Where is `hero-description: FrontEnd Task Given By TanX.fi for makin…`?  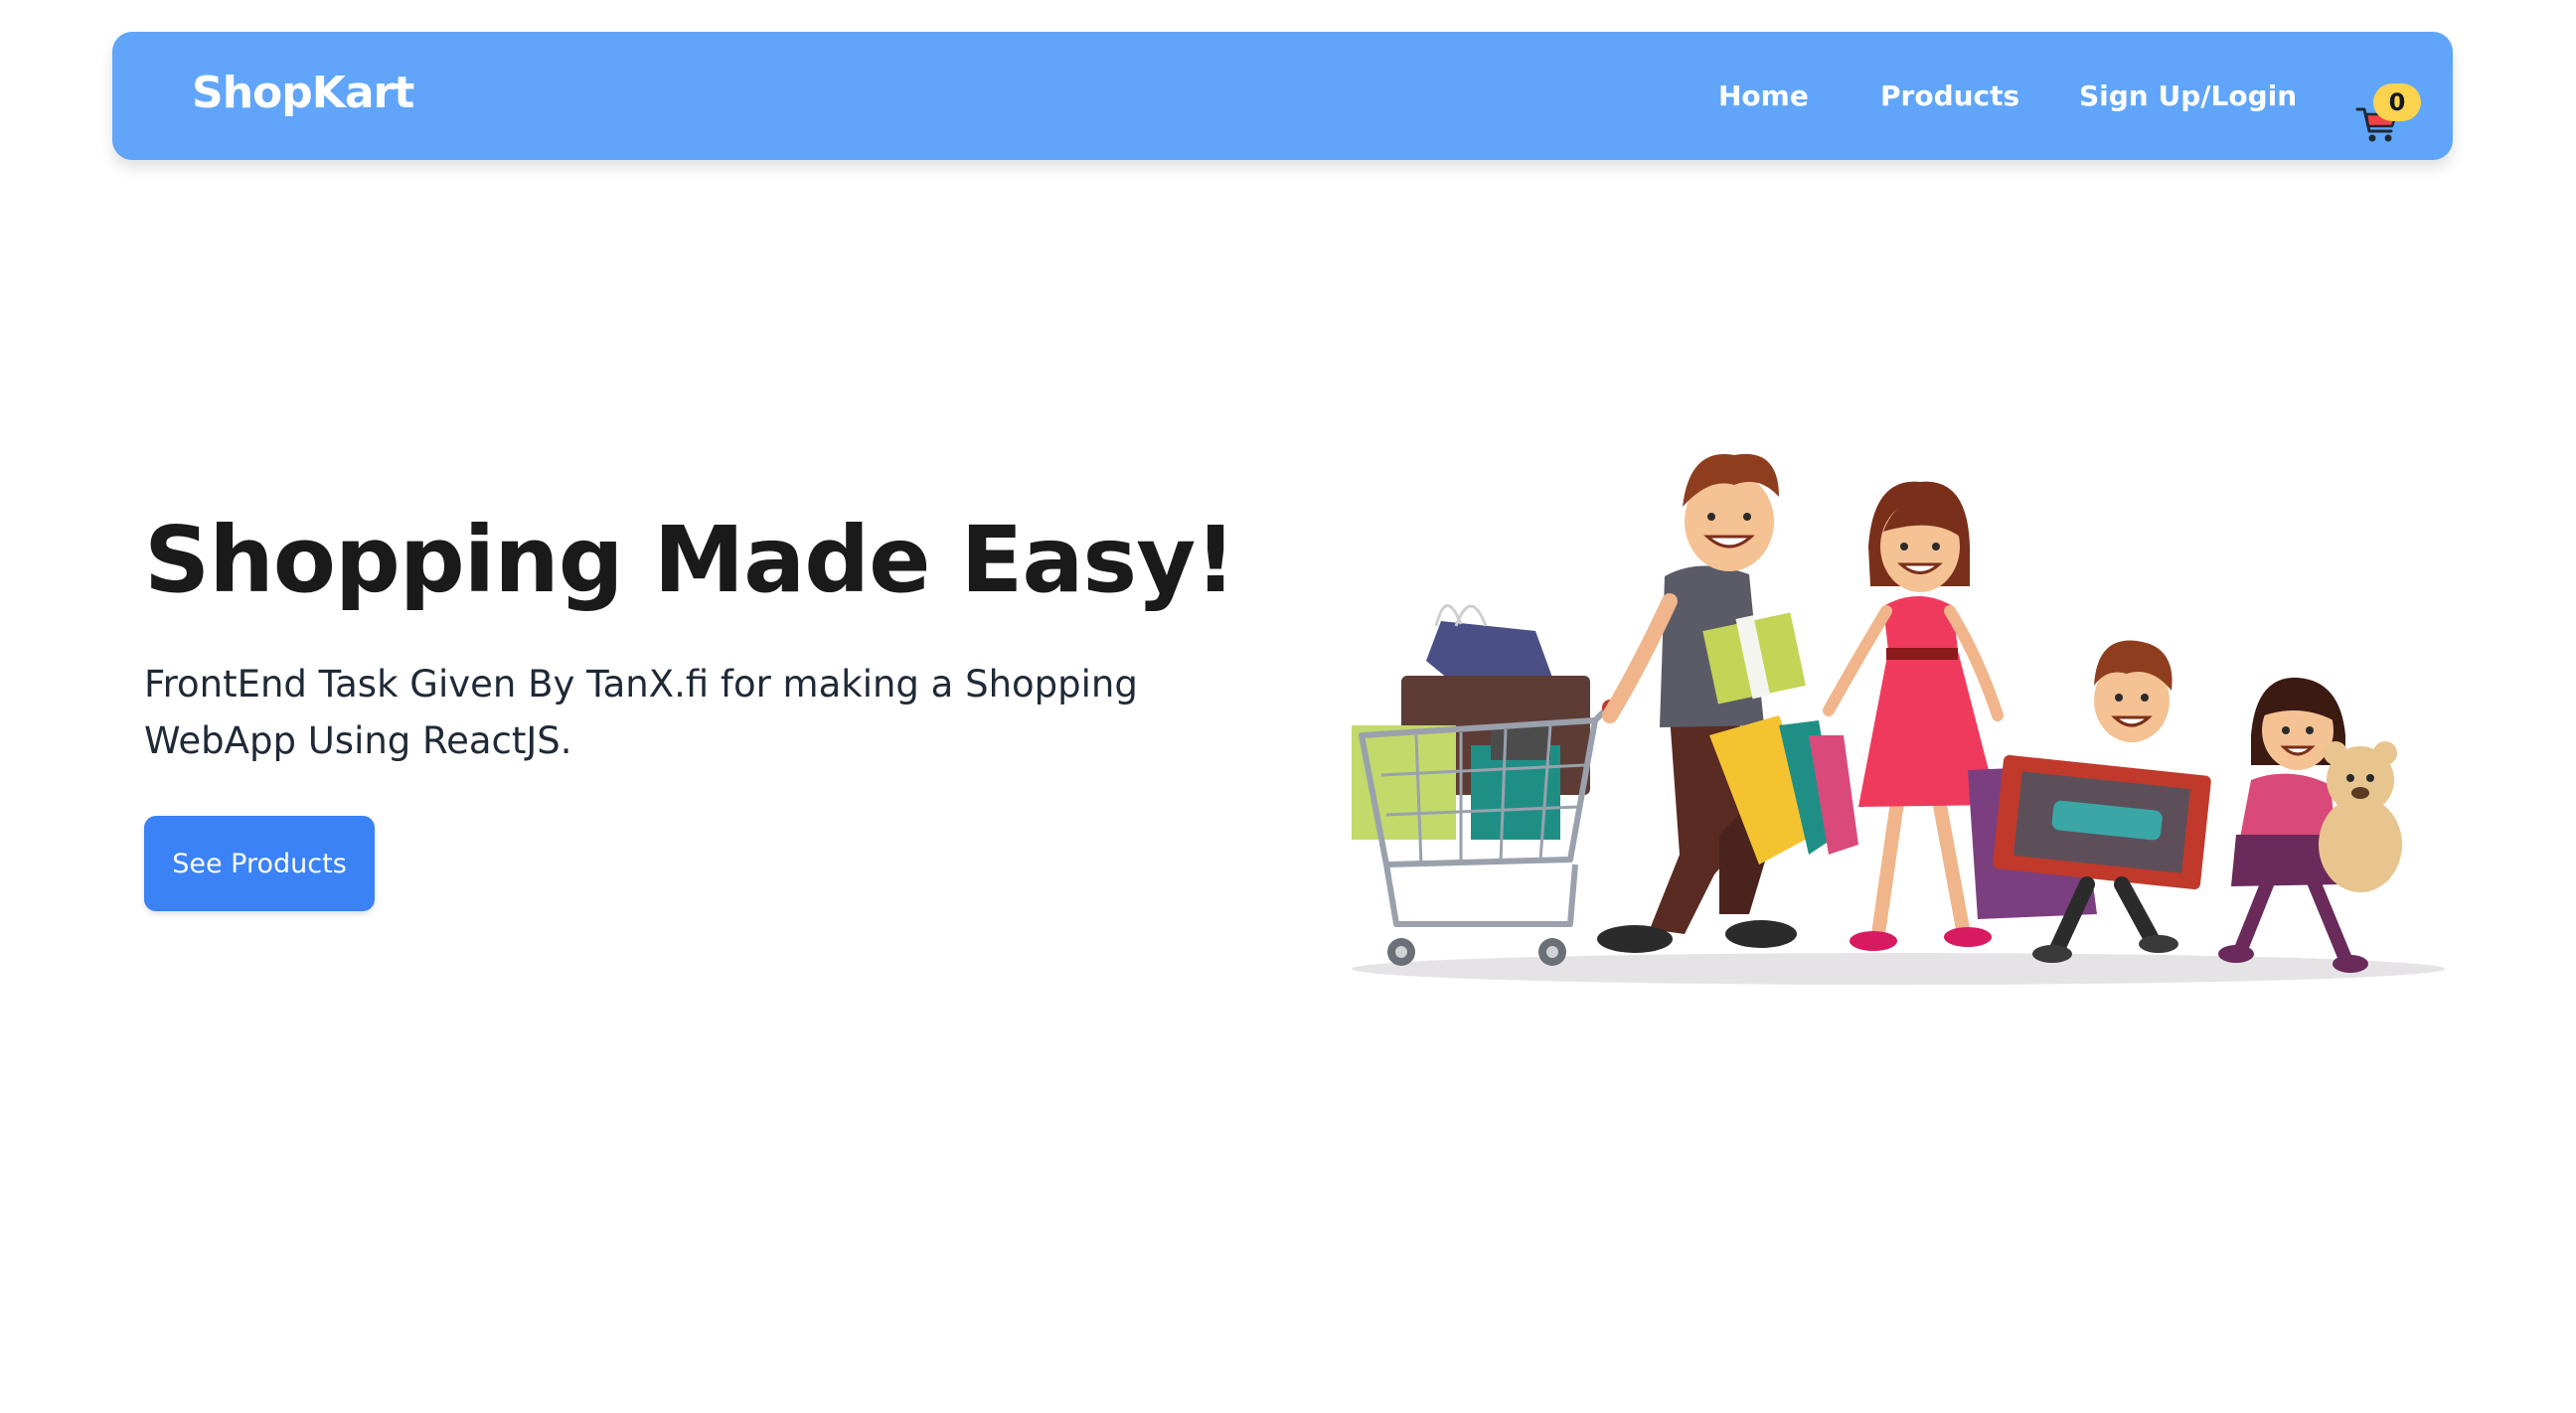 hero-description: FrontEnd Task Given By TanX.fi for makin… is located at coordinates (641, 712).